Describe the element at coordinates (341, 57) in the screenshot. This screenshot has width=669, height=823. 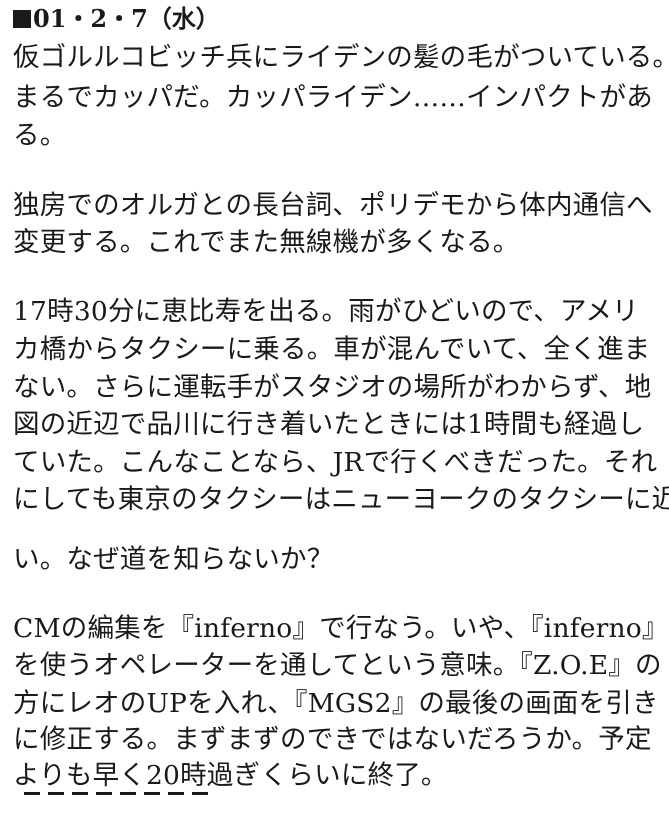
I see `text-line: 仮ゴルルコビッチ兵にライデンの髪の毛がついている。` at that location.